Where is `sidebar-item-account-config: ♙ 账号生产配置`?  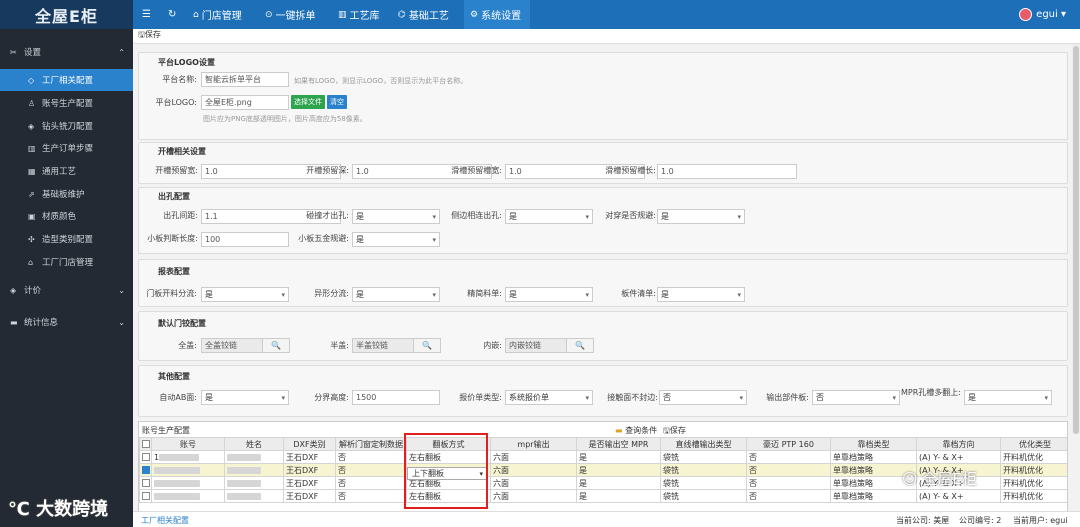
sidebar-item-account-config: ♙ 账号生产配置 is located at coordinates (66, 103).